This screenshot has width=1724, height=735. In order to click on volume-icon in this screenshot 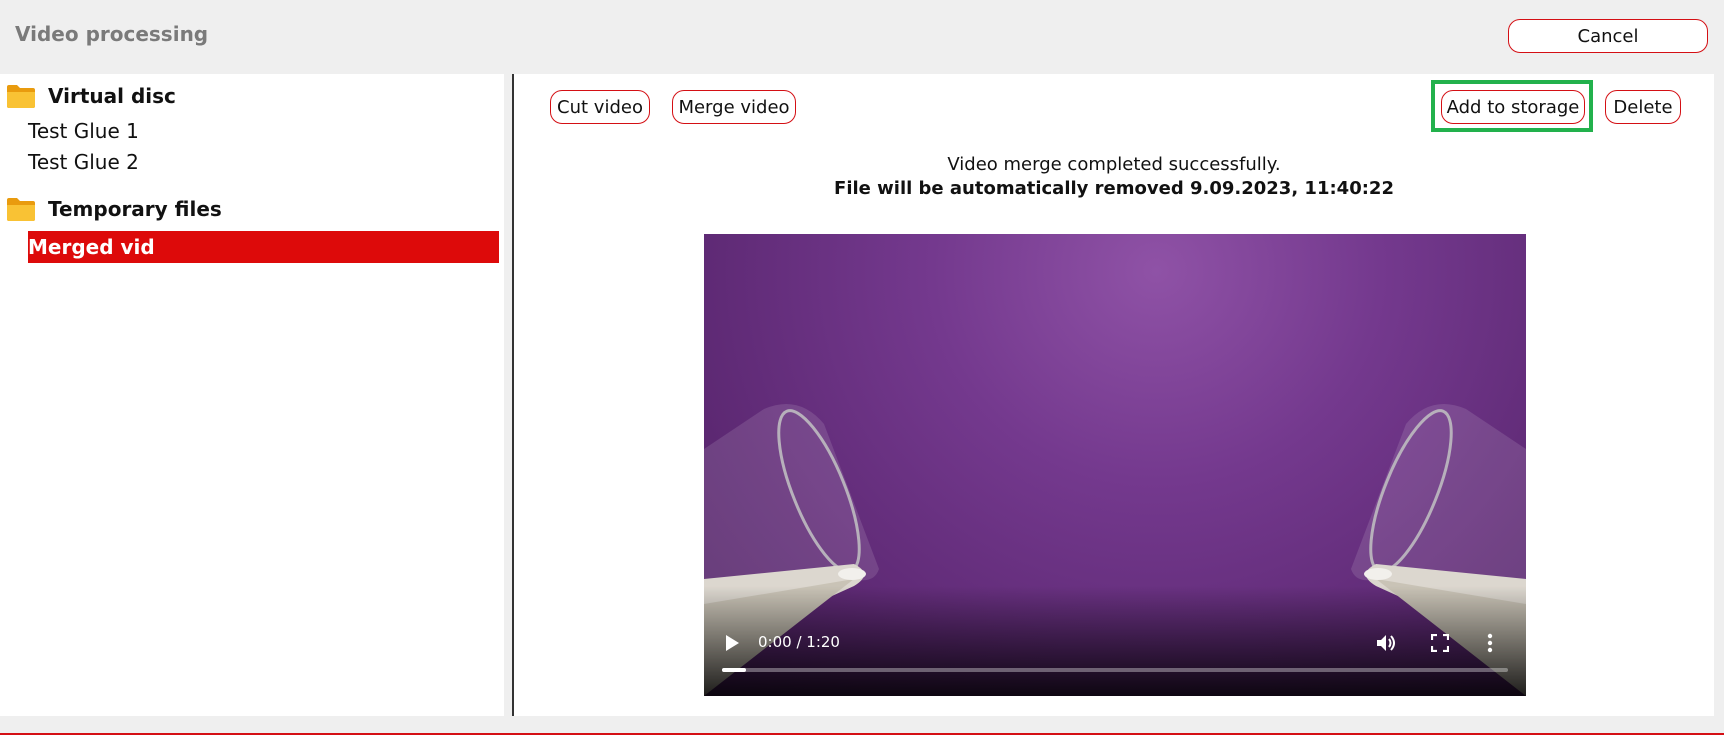, I will do `click(1387, 643)`.